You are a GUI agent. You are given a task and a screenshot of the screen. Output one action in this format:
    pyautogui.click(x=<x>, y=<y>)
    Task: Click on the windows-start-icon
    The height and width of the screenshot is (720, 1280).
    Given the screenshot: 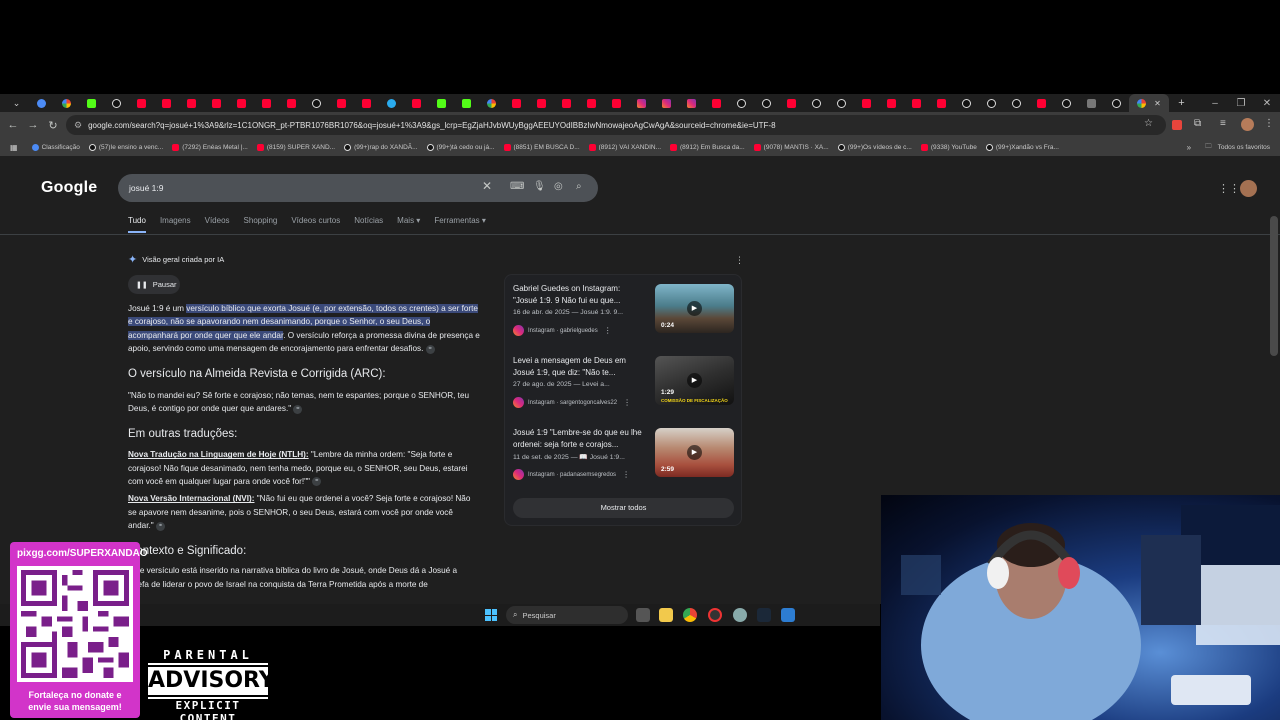 What is the action you would take?
    pyautogui.click(x=491, y=615)
    